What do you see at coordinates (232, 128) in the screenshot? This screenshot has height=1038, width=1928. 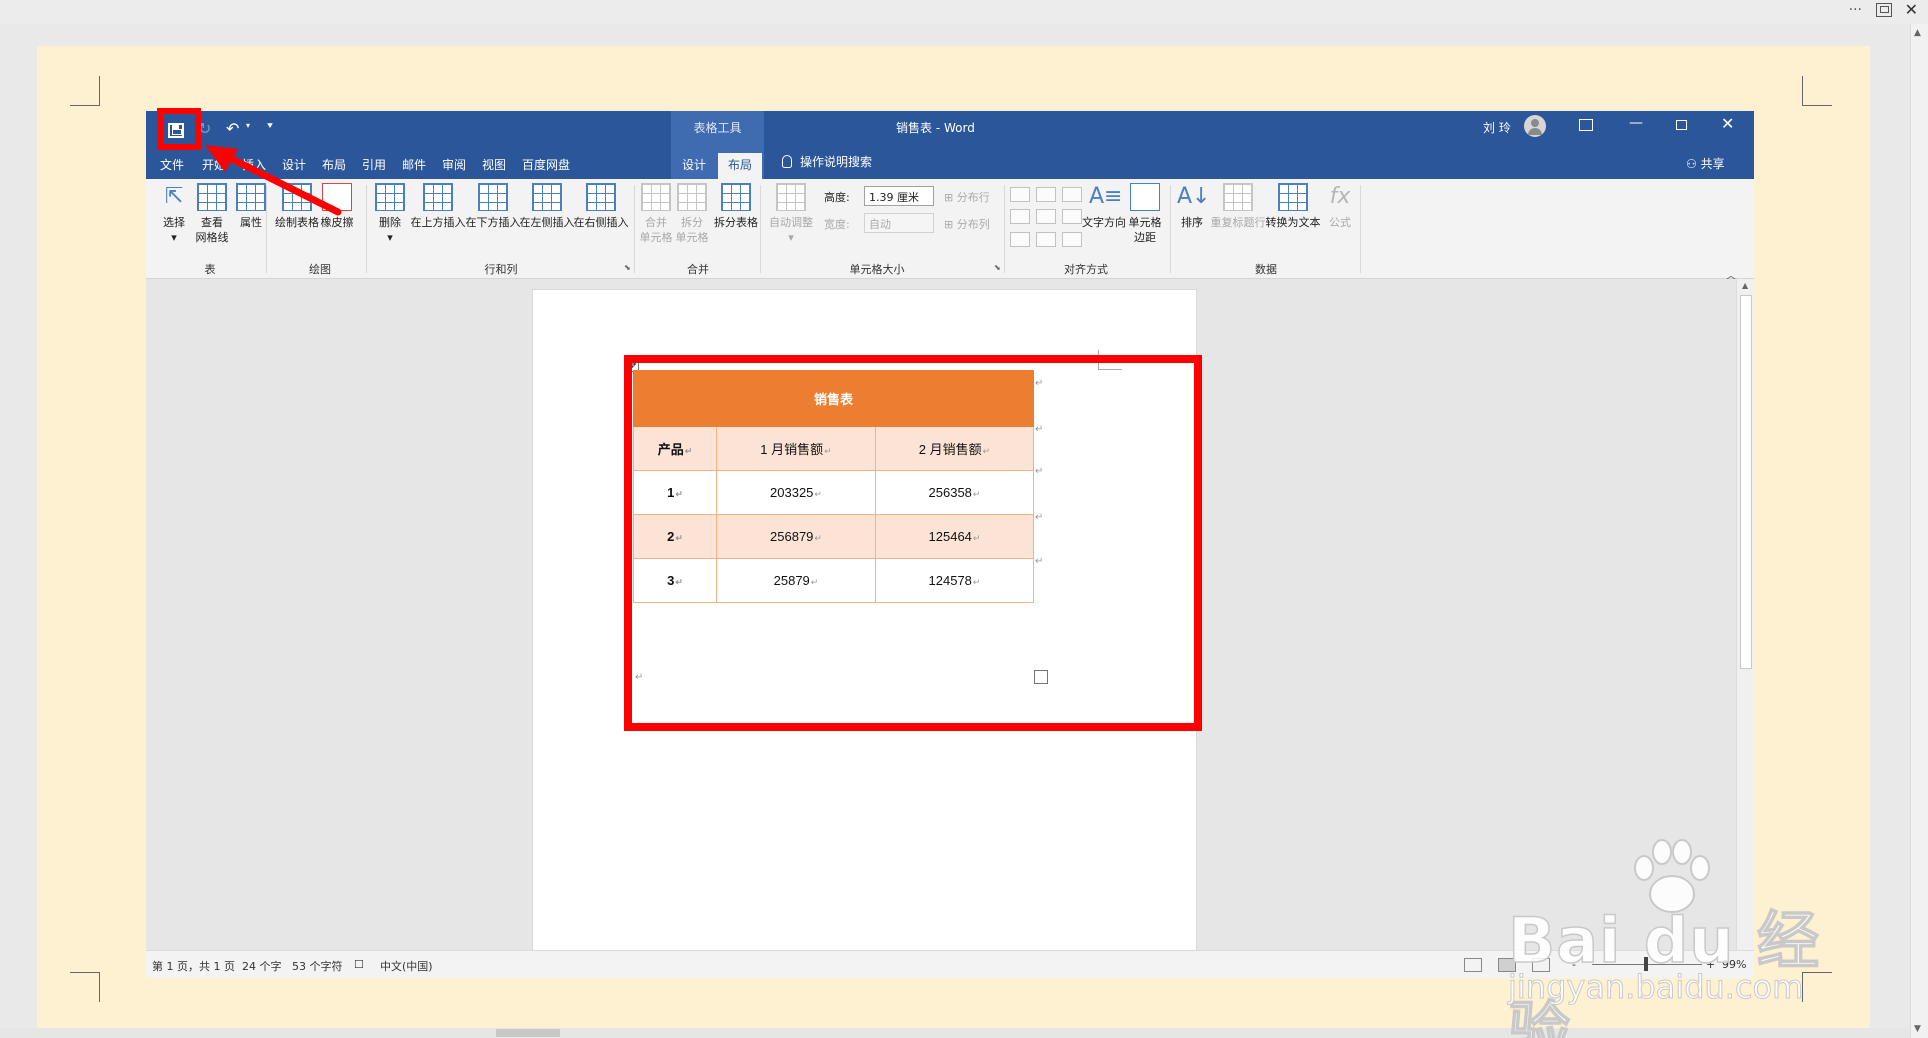 I see `undo-icon: ↶` at bounding box center [232, 128].